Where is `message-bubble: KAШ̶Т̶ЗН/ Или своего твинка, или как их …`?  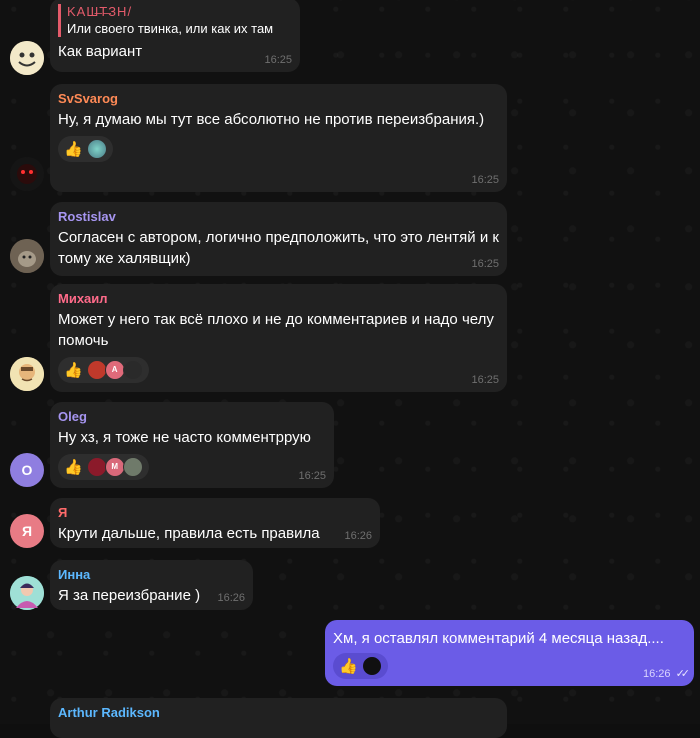
message-bubble: KAШ̶Т̶ЗН/ Или своего твинка, или как их … is located at coordinates (175, 36).